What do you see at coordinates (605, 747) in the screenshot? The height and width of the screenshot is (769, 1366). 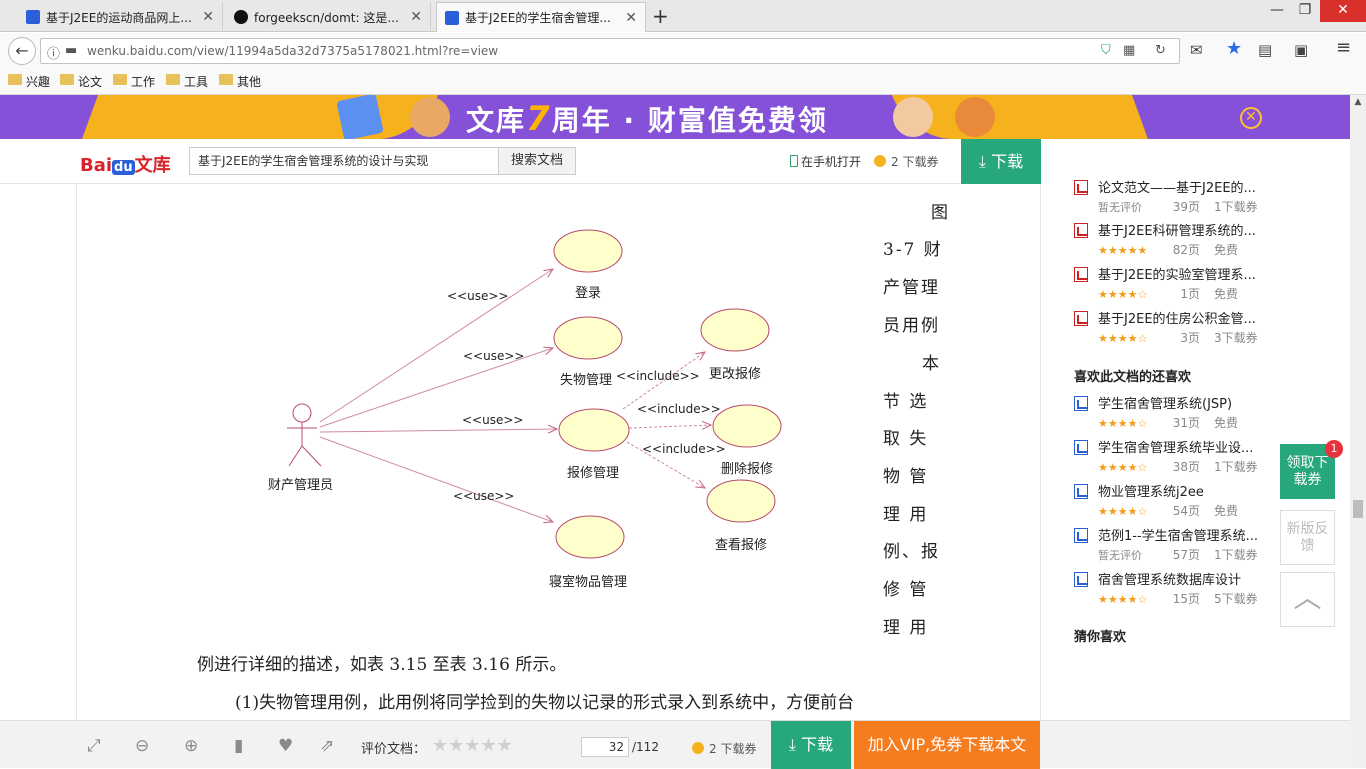 I see `page-number-input: 32` at bounding box center [605, 747].